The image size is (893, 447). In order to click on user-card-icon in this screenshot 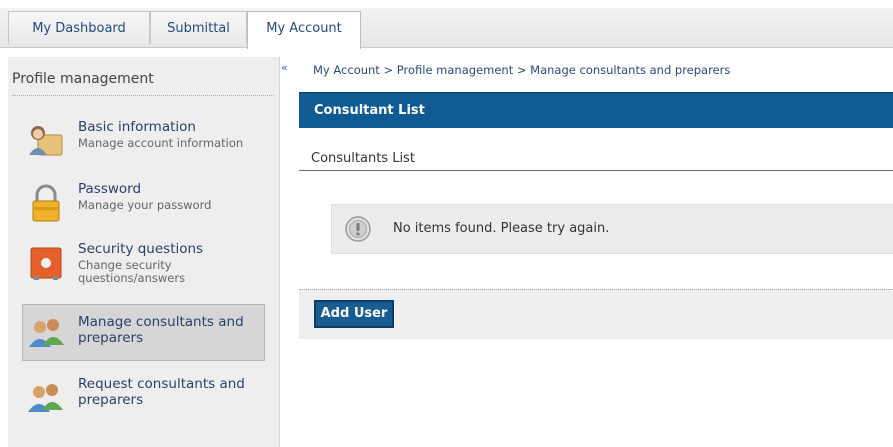, I will do `click(46, 141)`.